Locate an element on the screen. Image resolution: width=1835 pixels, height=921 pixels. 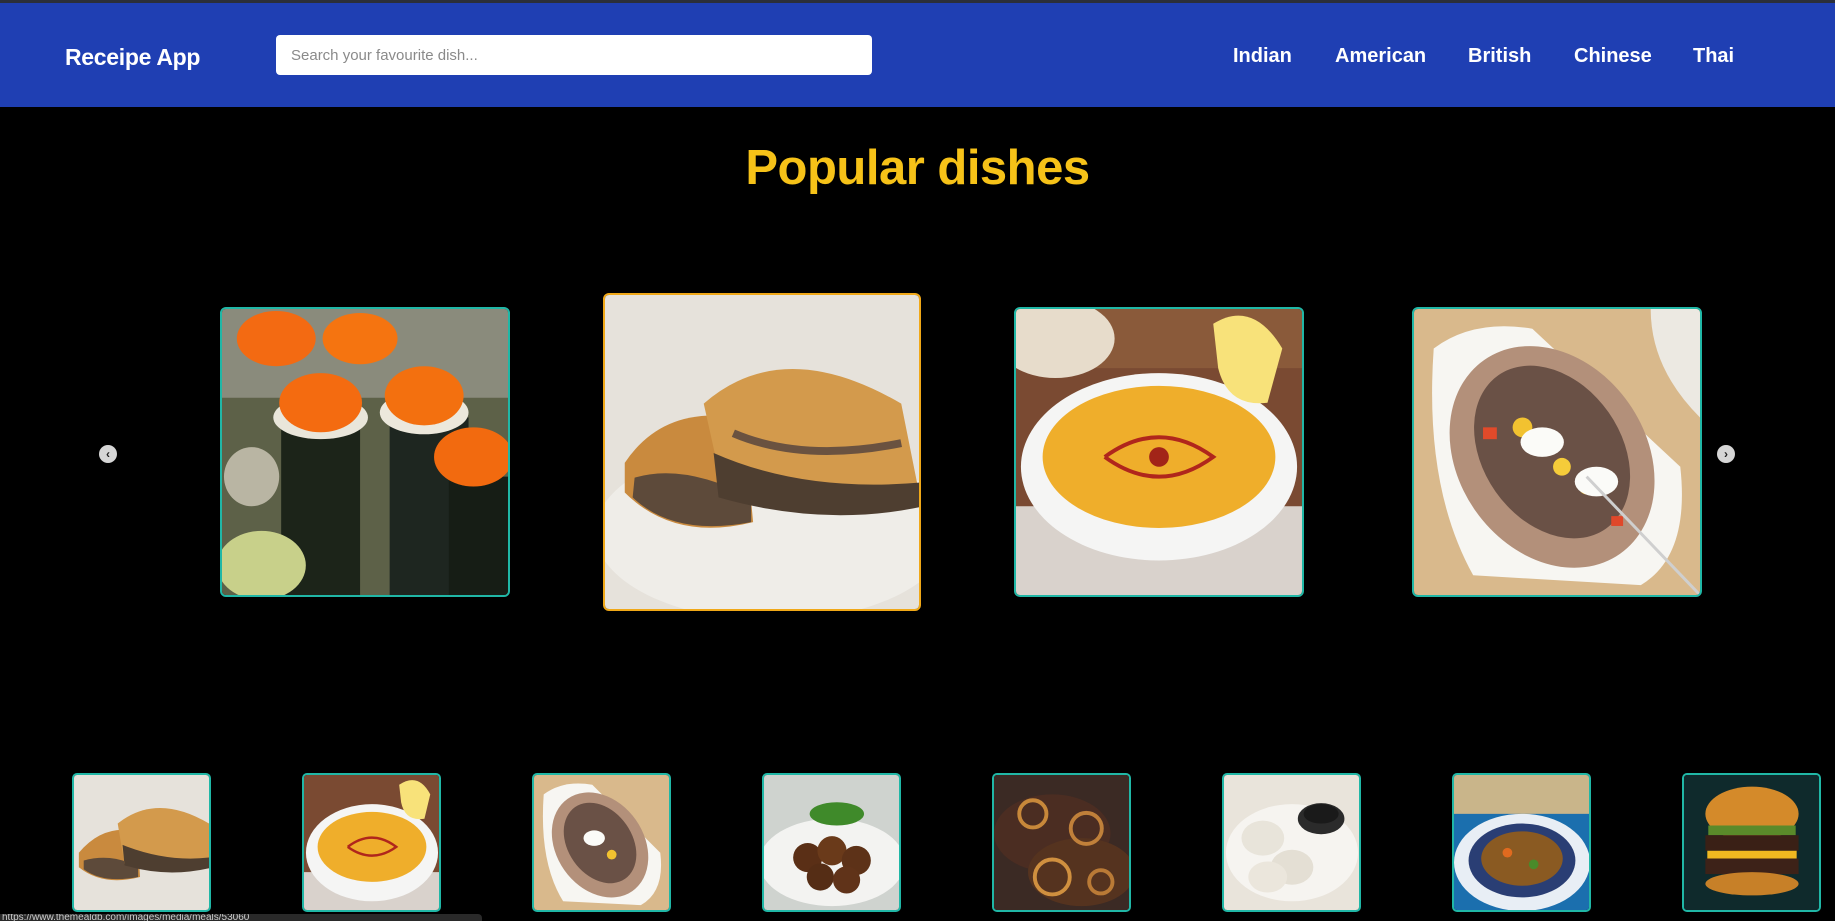
thumbnail-burger is located at coordinates (1751, 842).